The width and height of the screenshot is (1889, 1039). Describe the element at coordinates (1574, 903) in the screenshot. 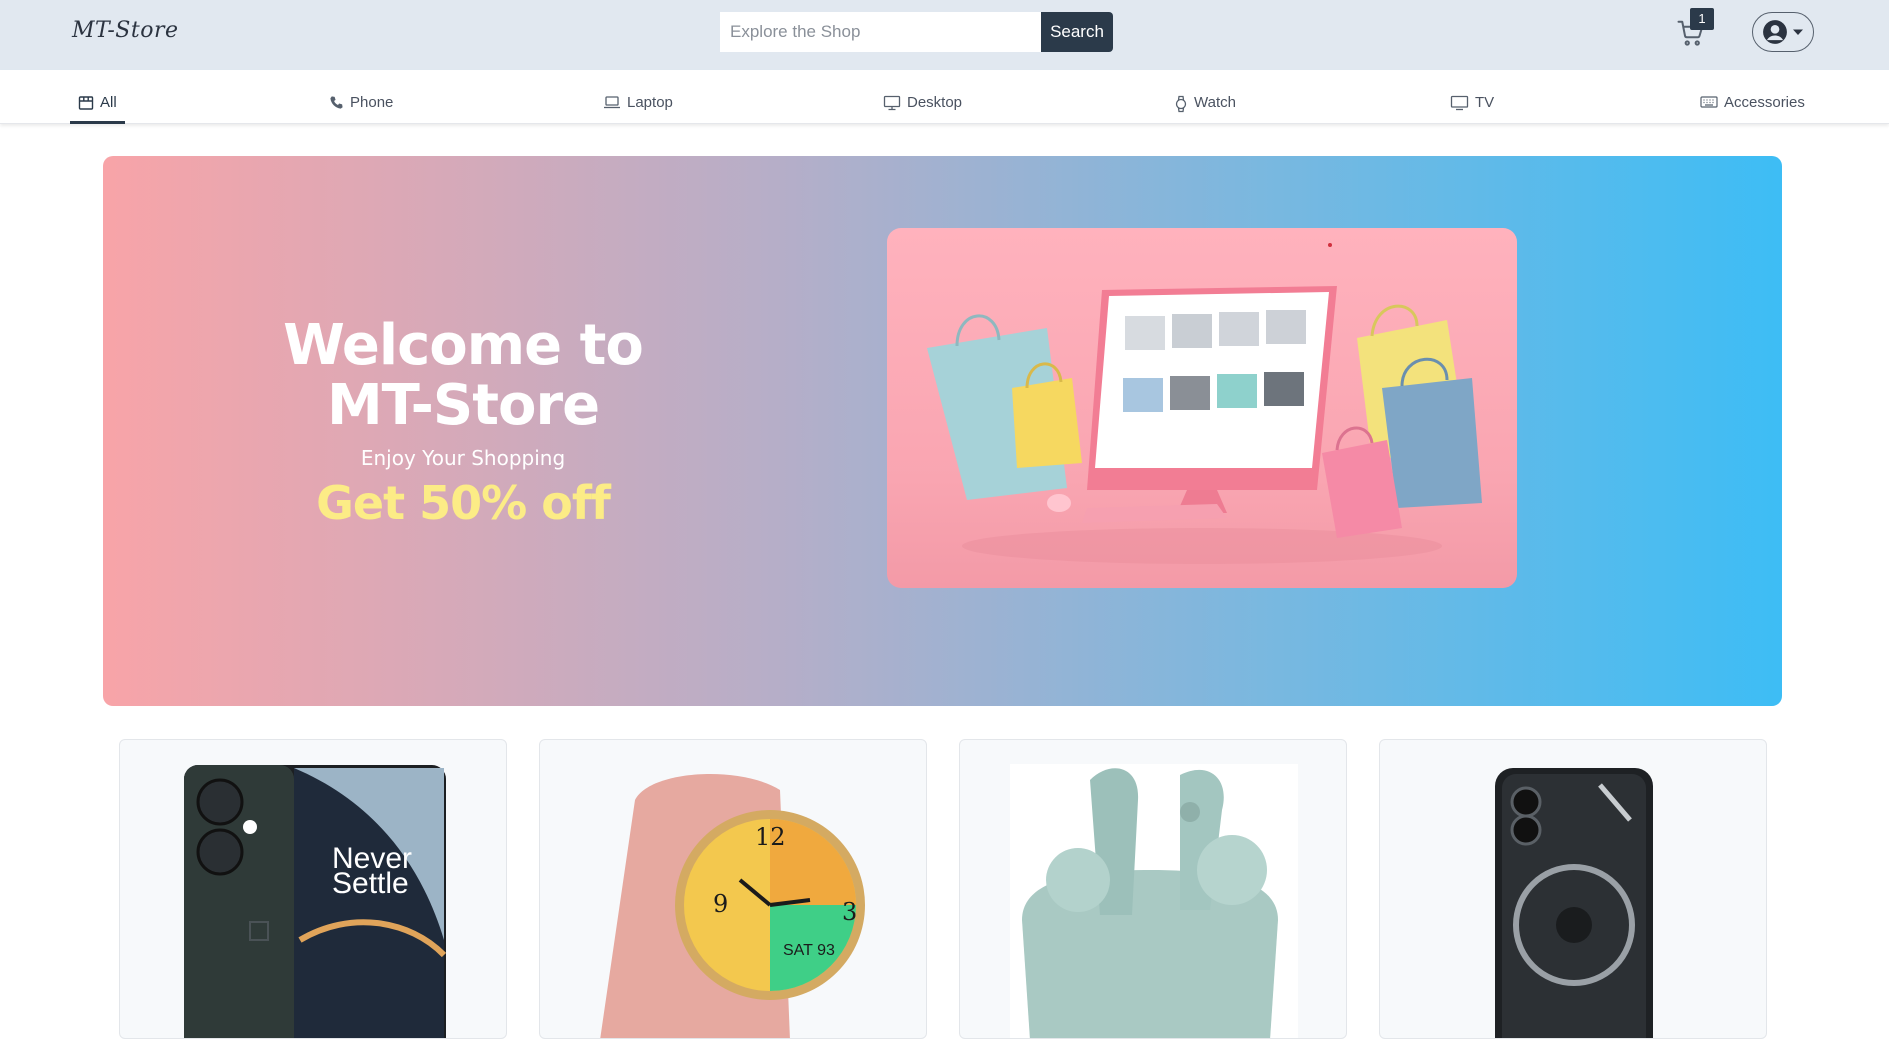

I see `product-image-phone-transparent` at that location.